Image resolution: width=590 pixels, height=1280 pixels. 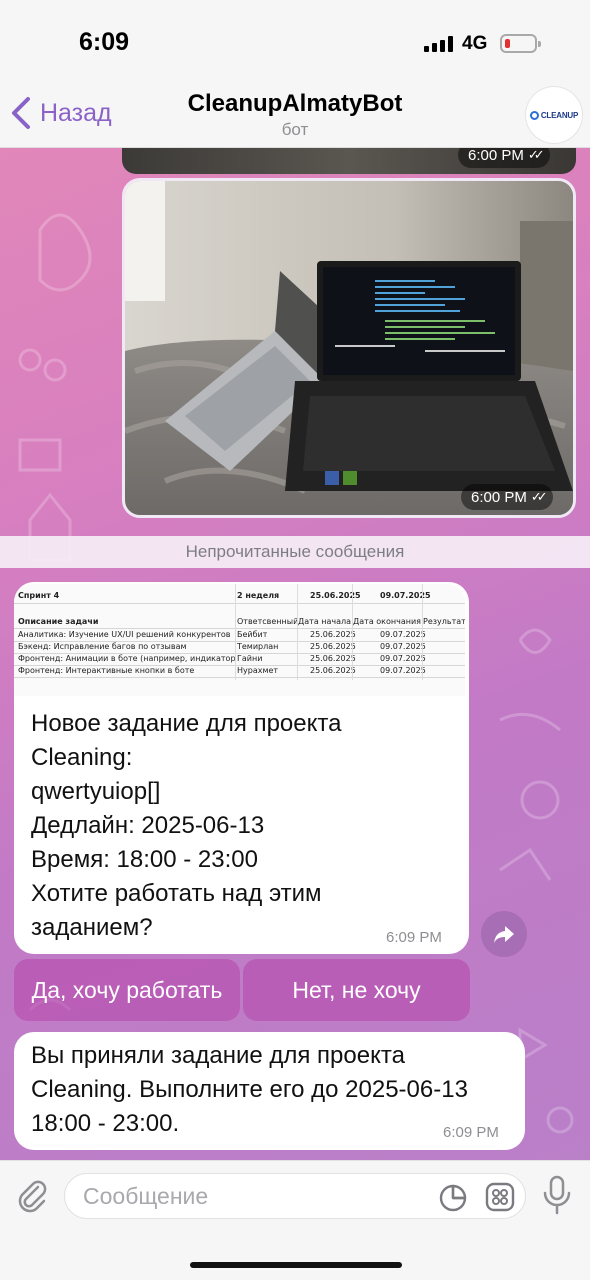 I want to click on bot-avatar: CLEANUP, so click(x=554, y=115).